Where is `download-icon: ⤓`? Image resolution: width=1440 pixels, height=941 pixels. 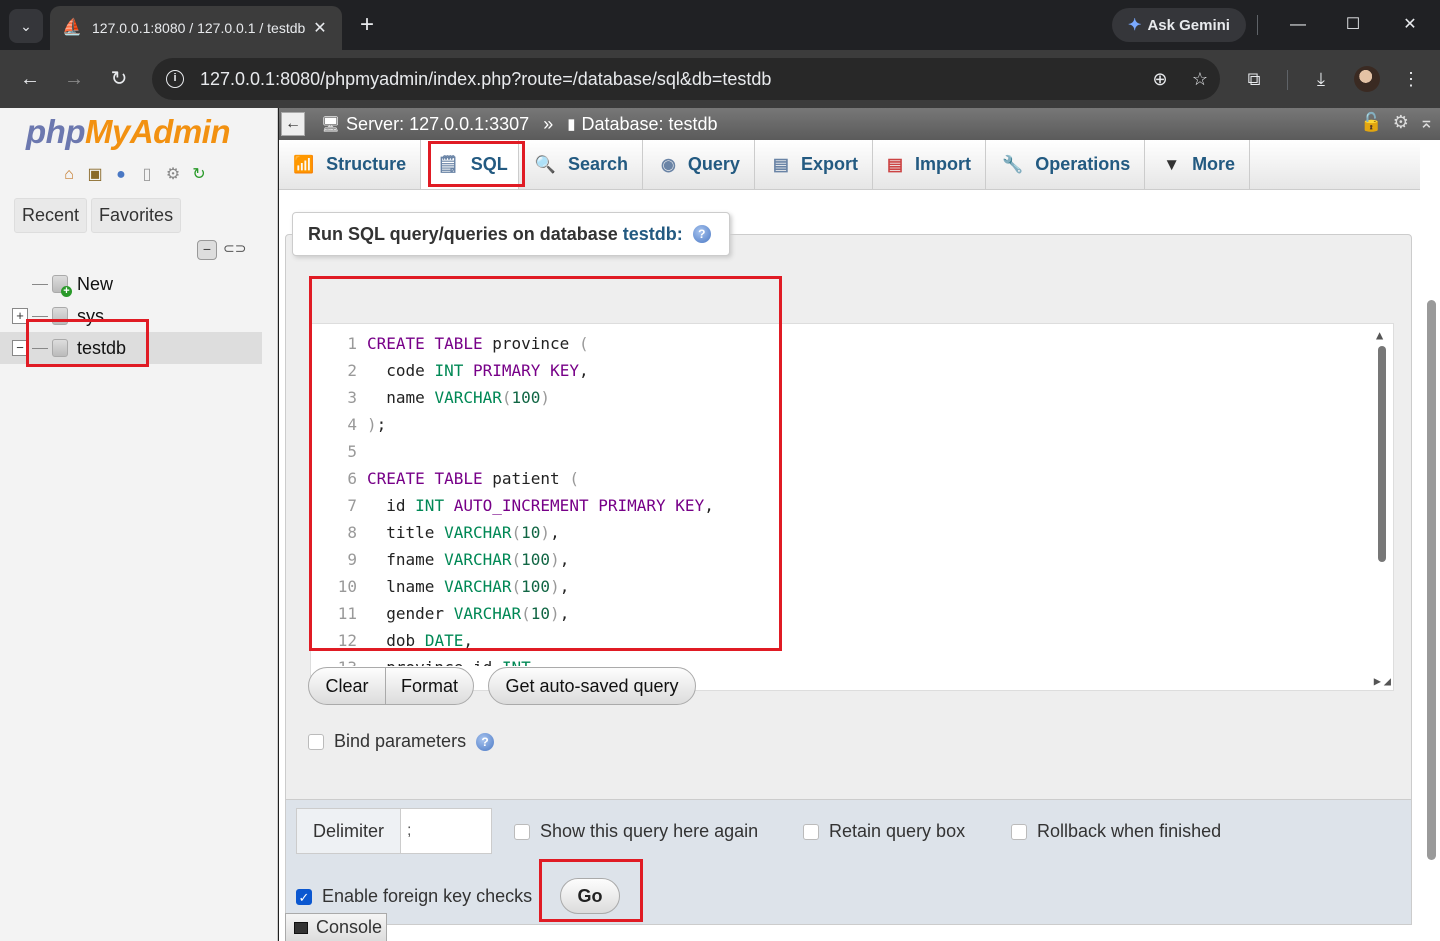 download-icon: ⤓ is located at coordinates (1321, 79).